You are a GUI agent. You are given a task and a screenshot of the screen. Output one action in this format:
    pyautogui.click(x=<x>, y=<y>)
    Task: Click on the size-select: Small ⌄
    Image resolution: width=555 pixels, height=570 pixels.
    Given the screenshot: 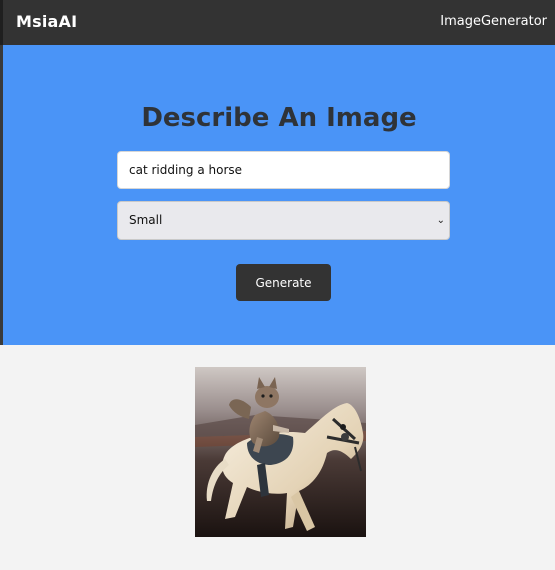 What is the action you would take?
    pyautogui.click(x=283, y=220)
    